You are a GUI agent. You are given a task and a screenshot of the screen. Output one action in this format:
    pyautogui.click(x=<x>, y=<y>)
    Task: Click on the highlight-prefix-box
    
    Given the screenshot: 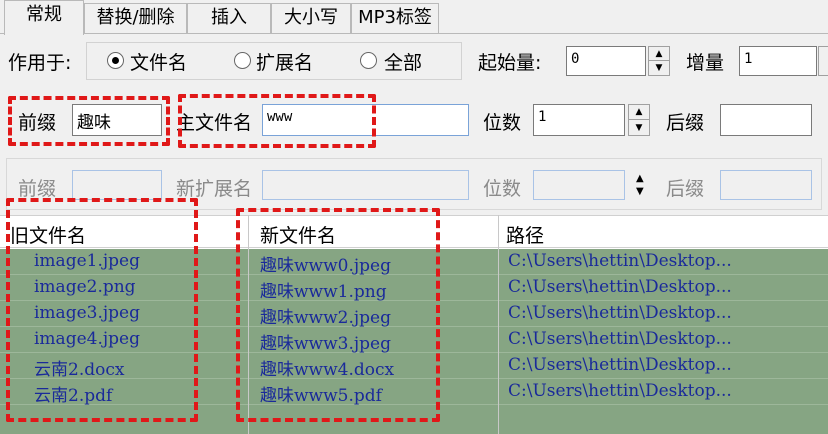 What is the action you would take?
    pyautogui.click(x=89, y=121)
    